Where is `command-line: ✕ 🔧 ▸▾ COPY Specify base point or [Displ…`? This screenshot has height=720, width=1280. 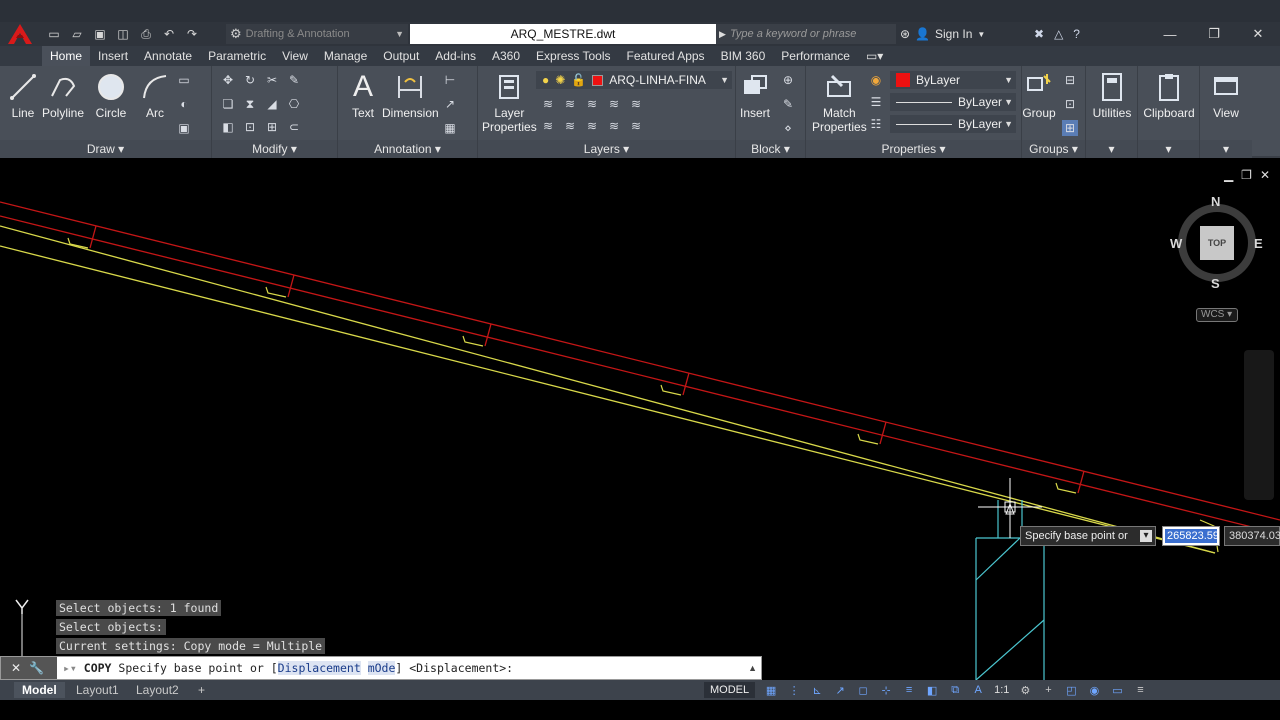
command-line: ✕ 🔧 ▸▾ COPY Specify base point or [Displ… is located at coordinates (381, 668).